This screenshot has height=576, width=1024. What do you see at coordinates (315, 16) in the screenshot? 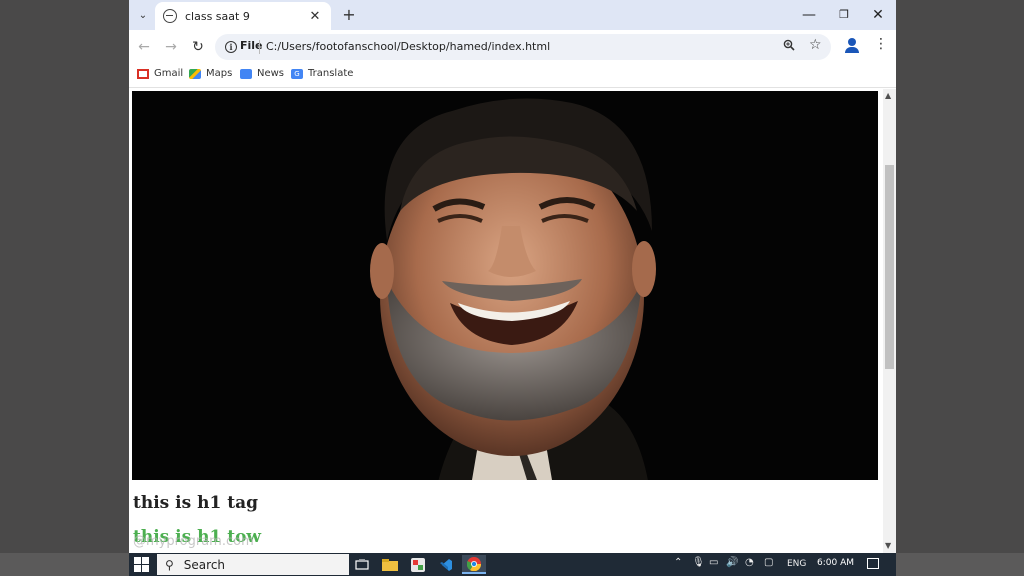
I see `close-tab-icon: ✕` at bounding box center [315, 16].